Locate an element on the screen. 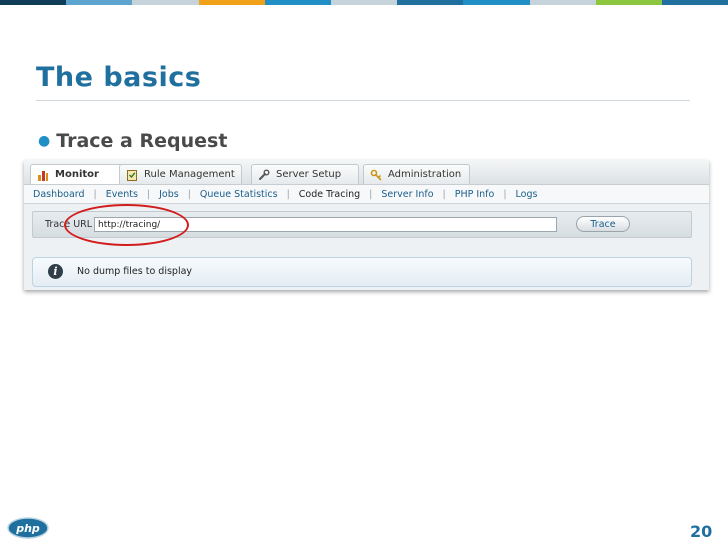 This screenshot has height=546, width=728. tab-administration: Administration is located at coordinates (416, 174).